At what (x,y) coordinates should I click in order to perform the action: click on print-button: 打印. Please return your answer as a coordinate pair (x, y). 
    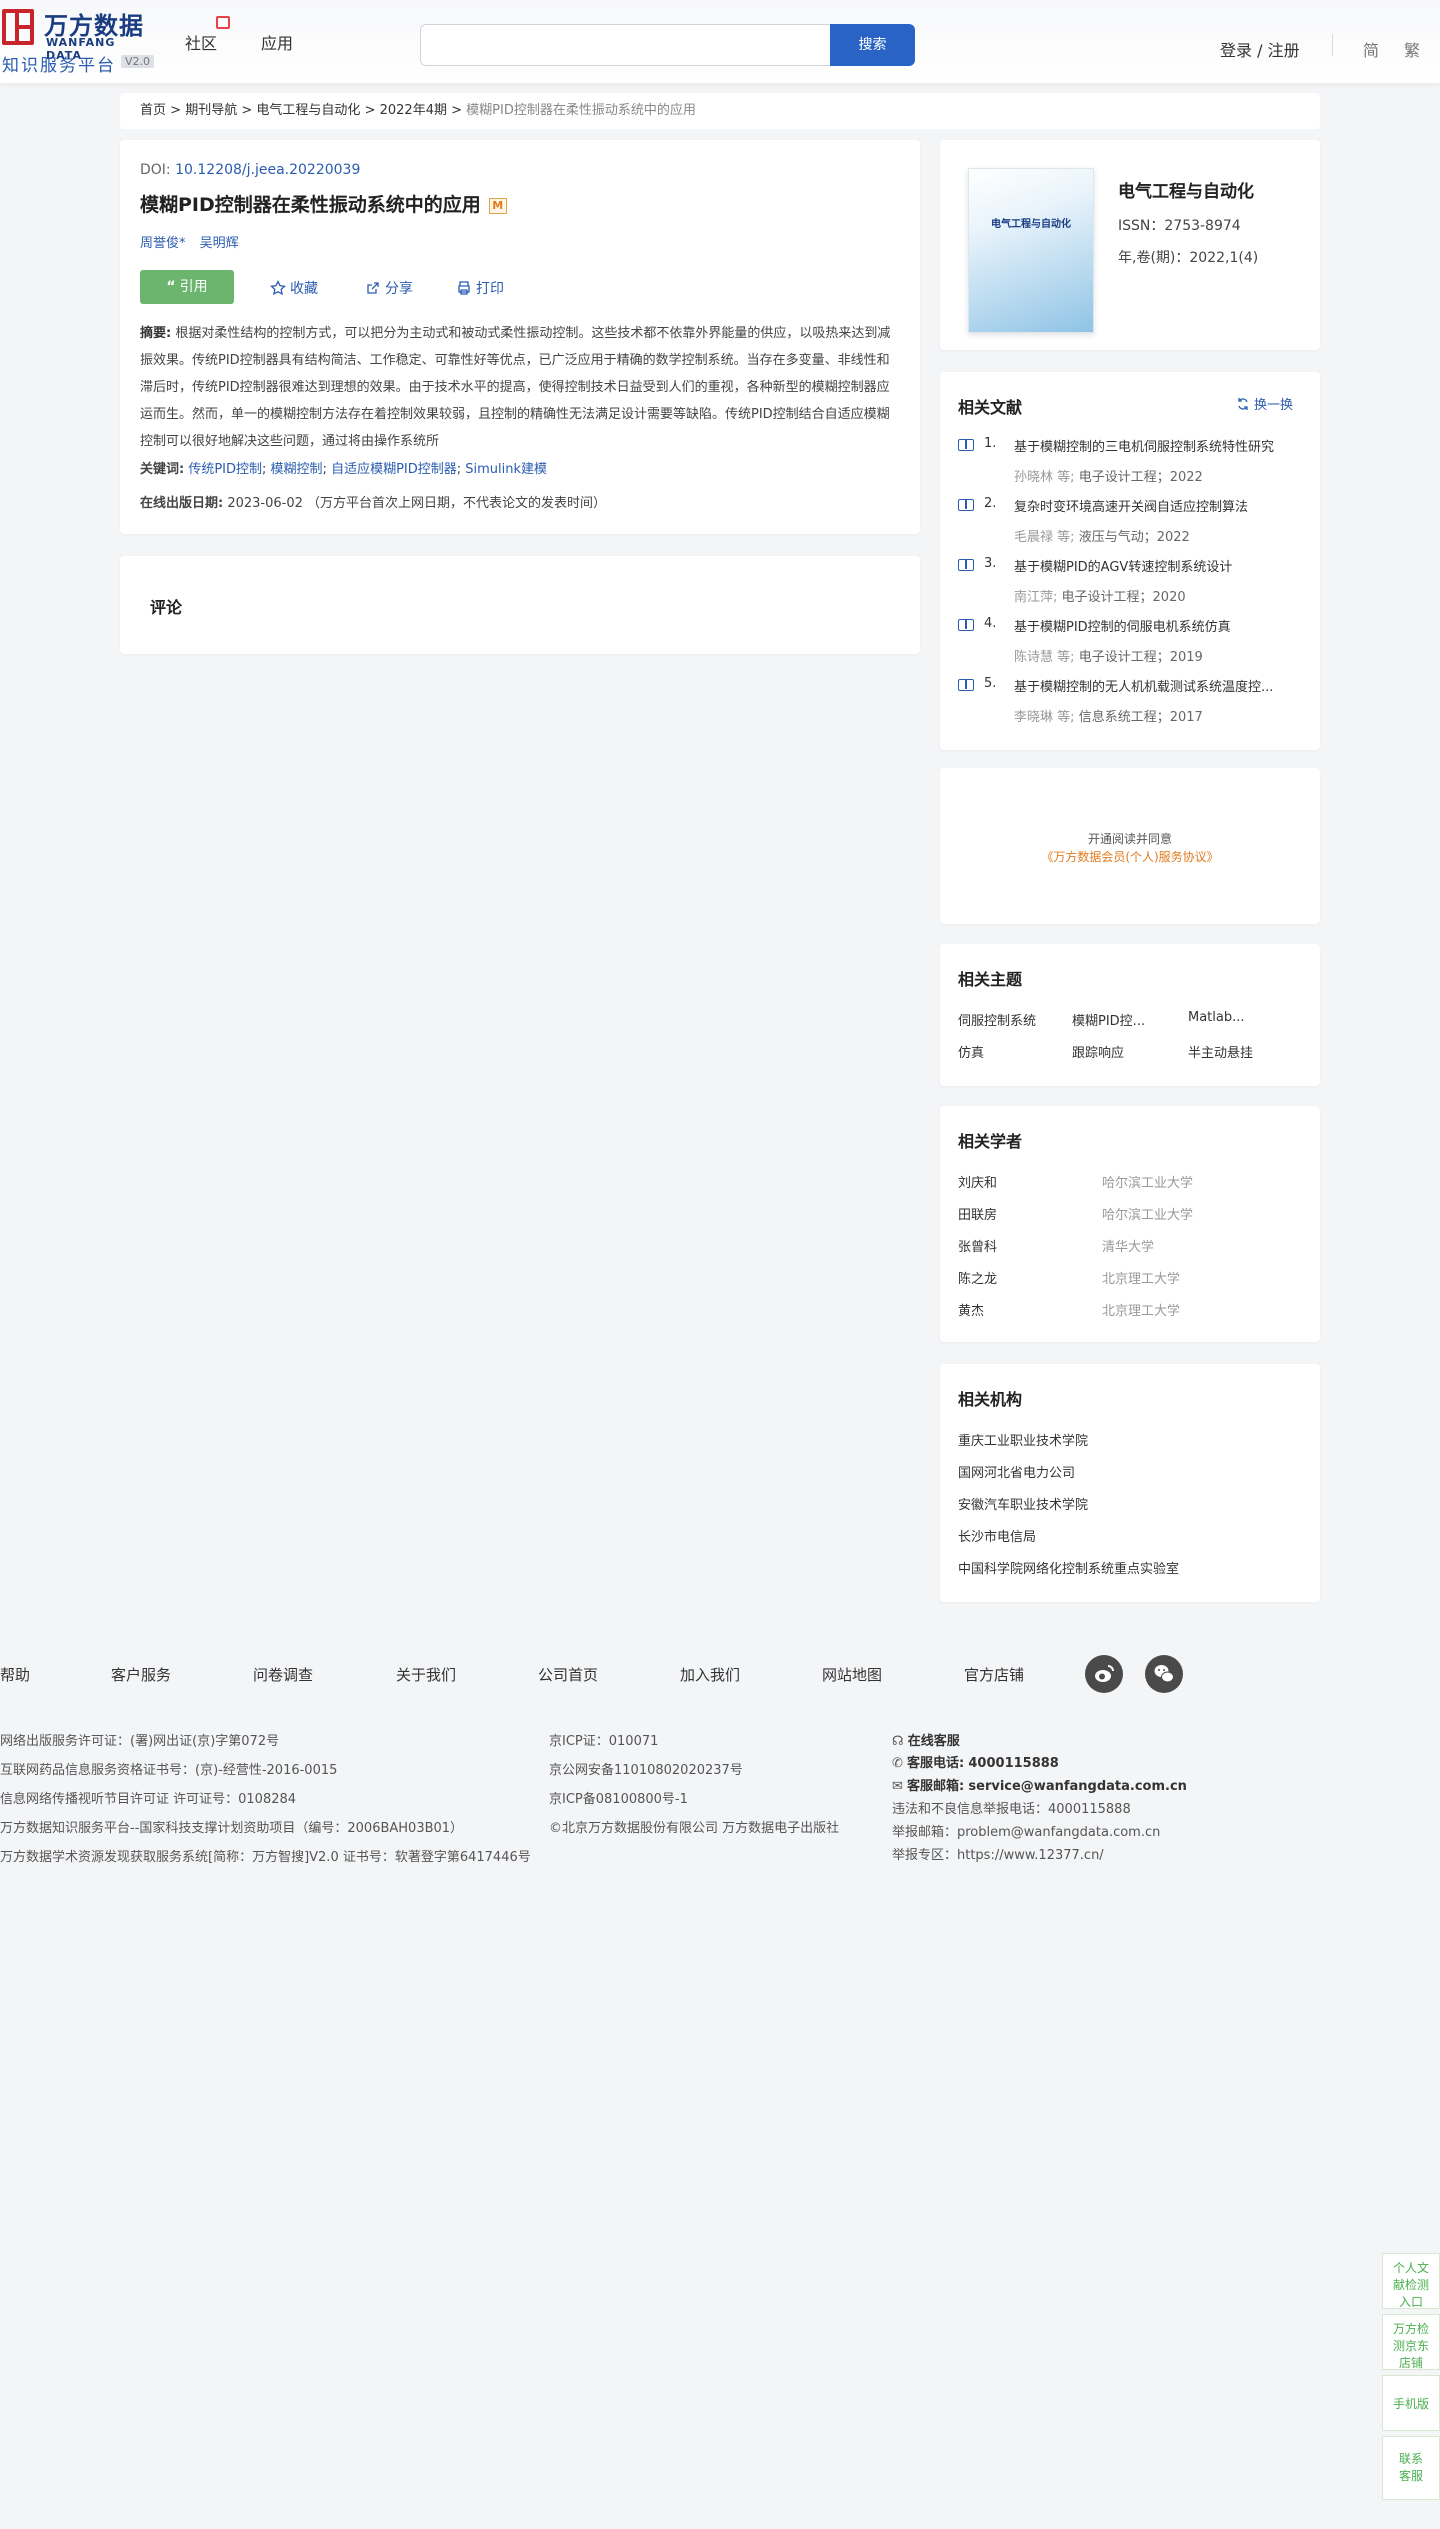
    Looking at the image, I should click on (480, 288).